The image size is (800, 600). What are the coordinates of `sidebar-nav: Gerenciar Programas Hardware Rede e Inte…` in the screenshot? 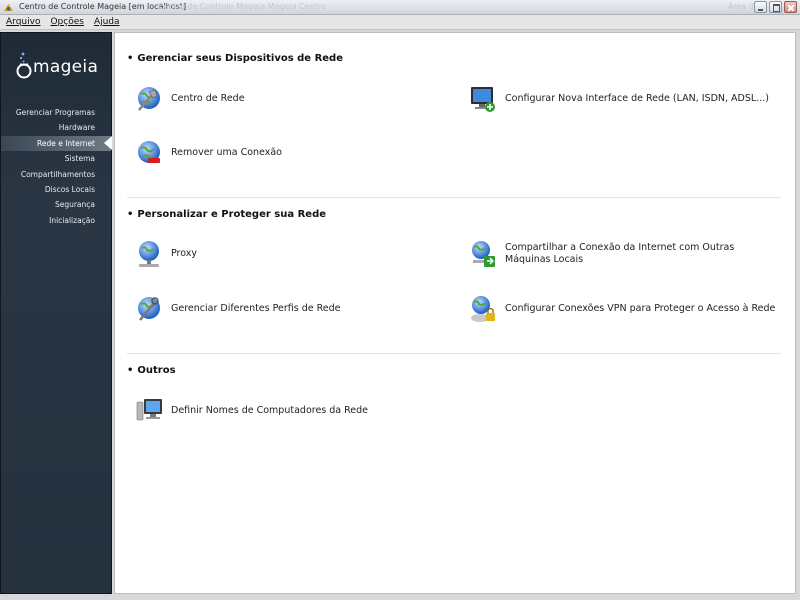 It's located at (56, 166).